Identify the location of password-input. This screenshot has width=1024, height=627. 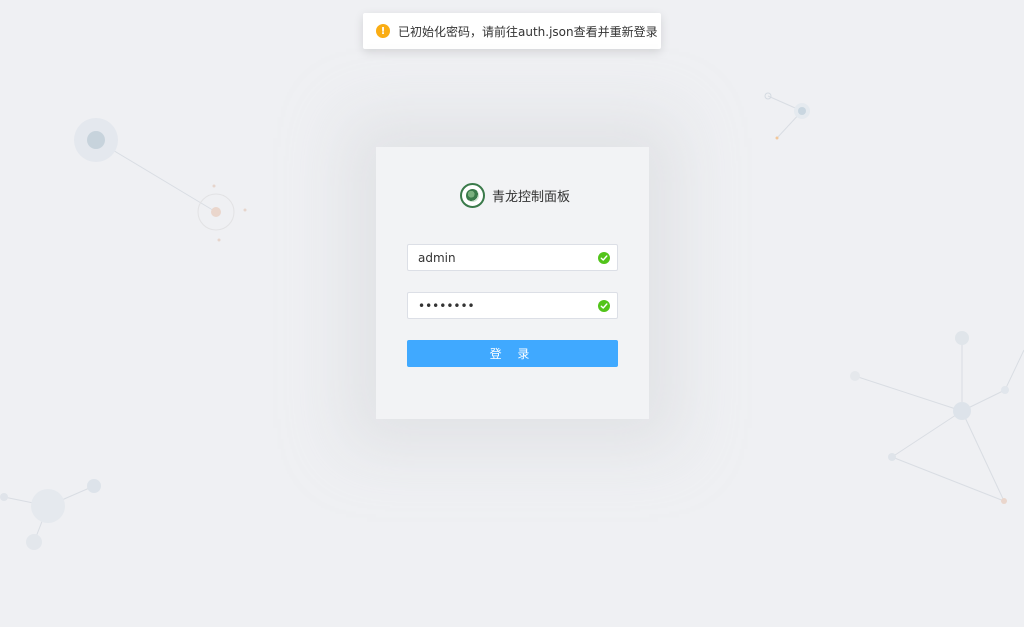
(498, 305).